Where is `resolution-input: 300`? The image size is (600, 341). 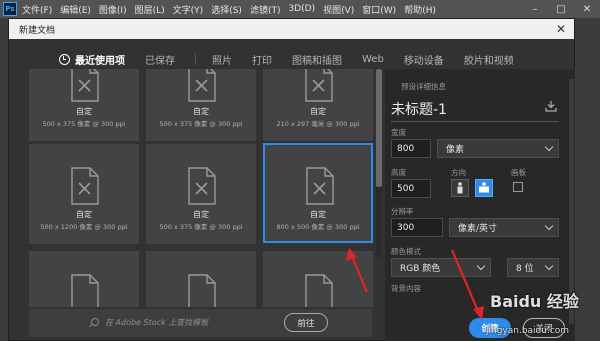 resolution-input: 300 is located at coordinates (417, 227).